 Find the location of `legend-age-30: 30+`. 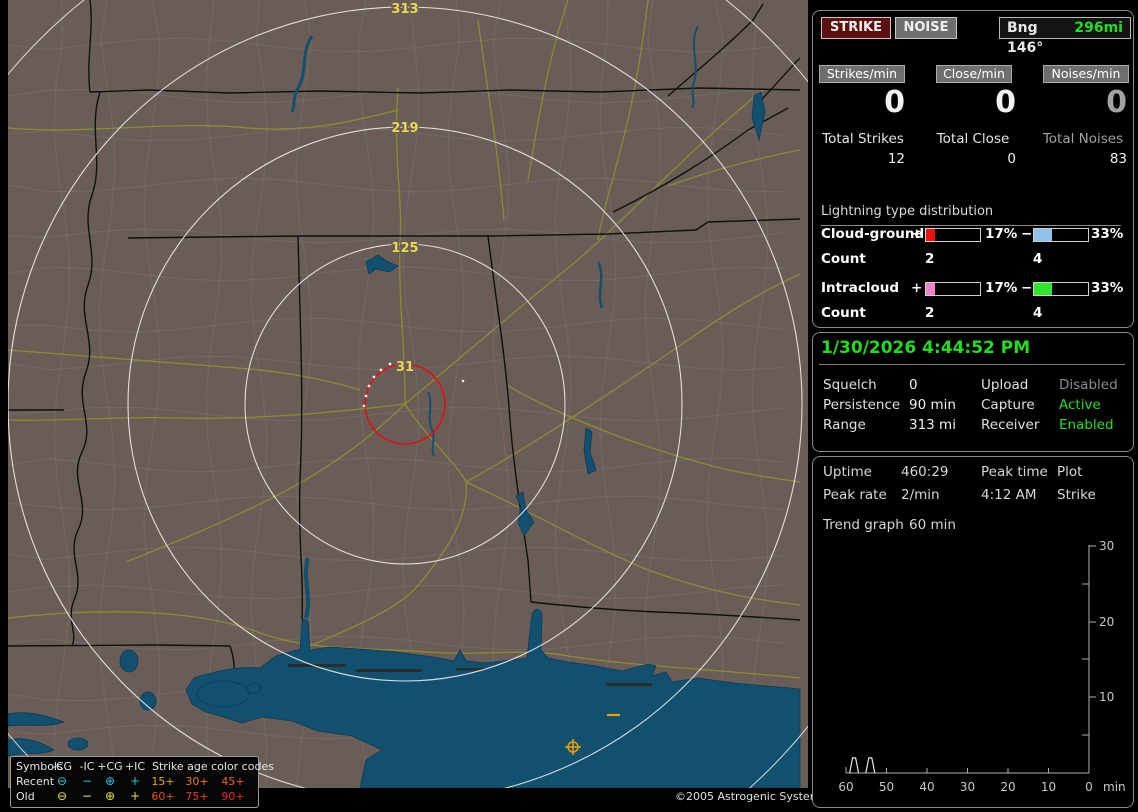

legend-age-30: 30+ is located at coordinates (197, 781).